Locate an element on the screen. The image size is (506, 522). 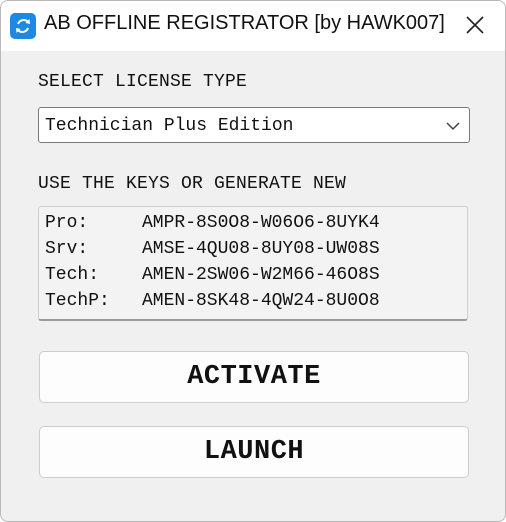
close-button is located at coordinates (475, 25).